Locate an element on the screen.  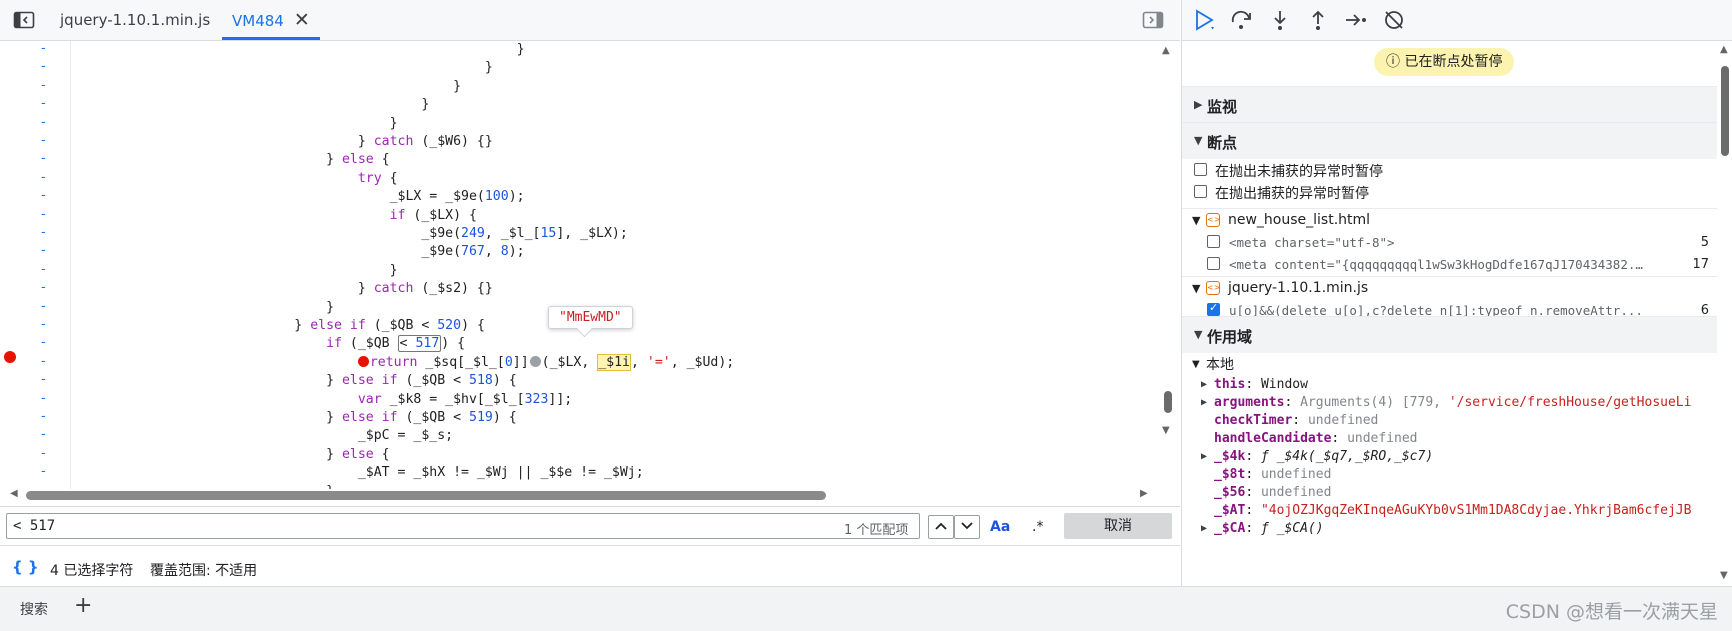
step-button is located at coordinates (1356, 20).